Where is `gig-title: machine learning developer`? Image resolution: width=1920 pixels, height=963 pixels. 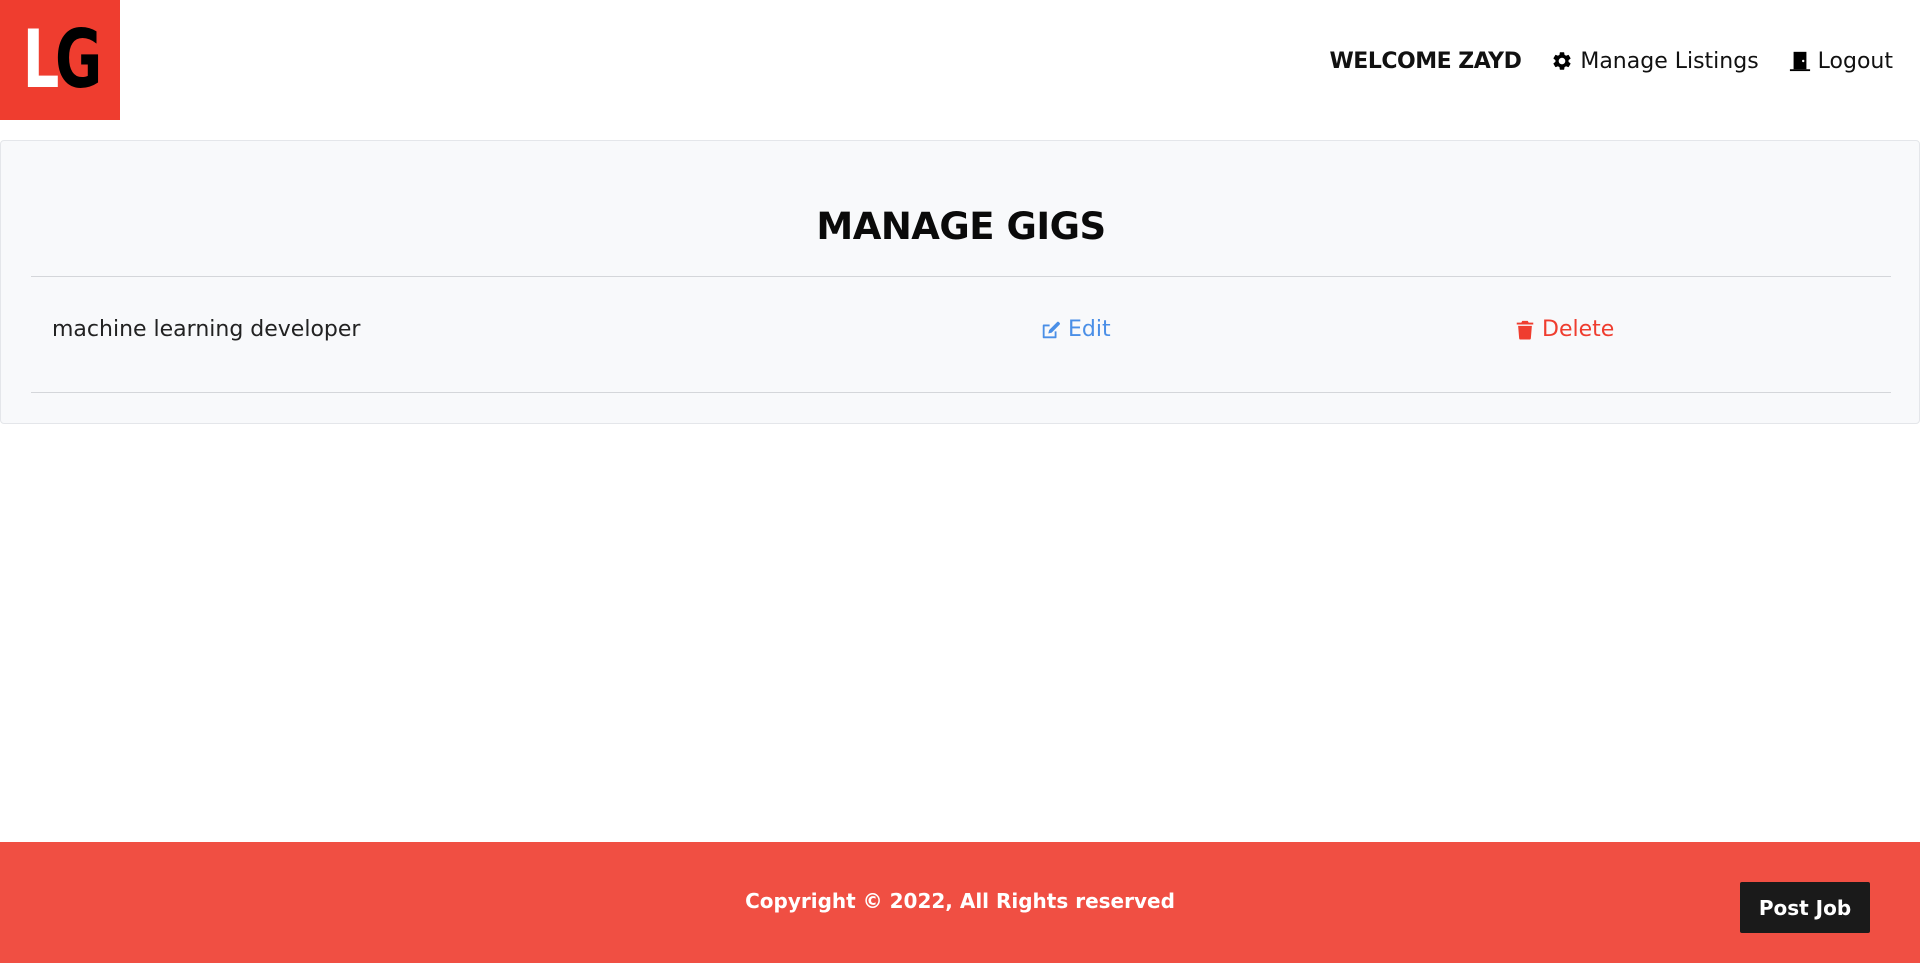
gig-title: machine learning developer is located at coordinates (206, 329).